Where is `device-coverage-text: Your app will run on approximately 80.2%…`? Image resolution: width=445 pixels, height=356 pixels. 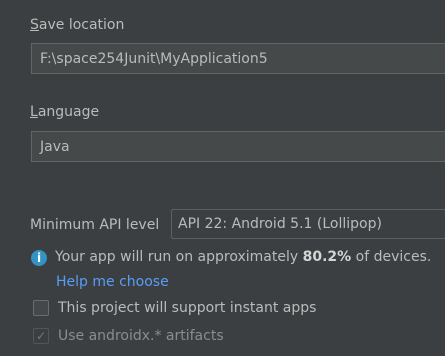 device-coverage-text: Your app will run on approximately 80.2%… is located at coordinates (243, 257).